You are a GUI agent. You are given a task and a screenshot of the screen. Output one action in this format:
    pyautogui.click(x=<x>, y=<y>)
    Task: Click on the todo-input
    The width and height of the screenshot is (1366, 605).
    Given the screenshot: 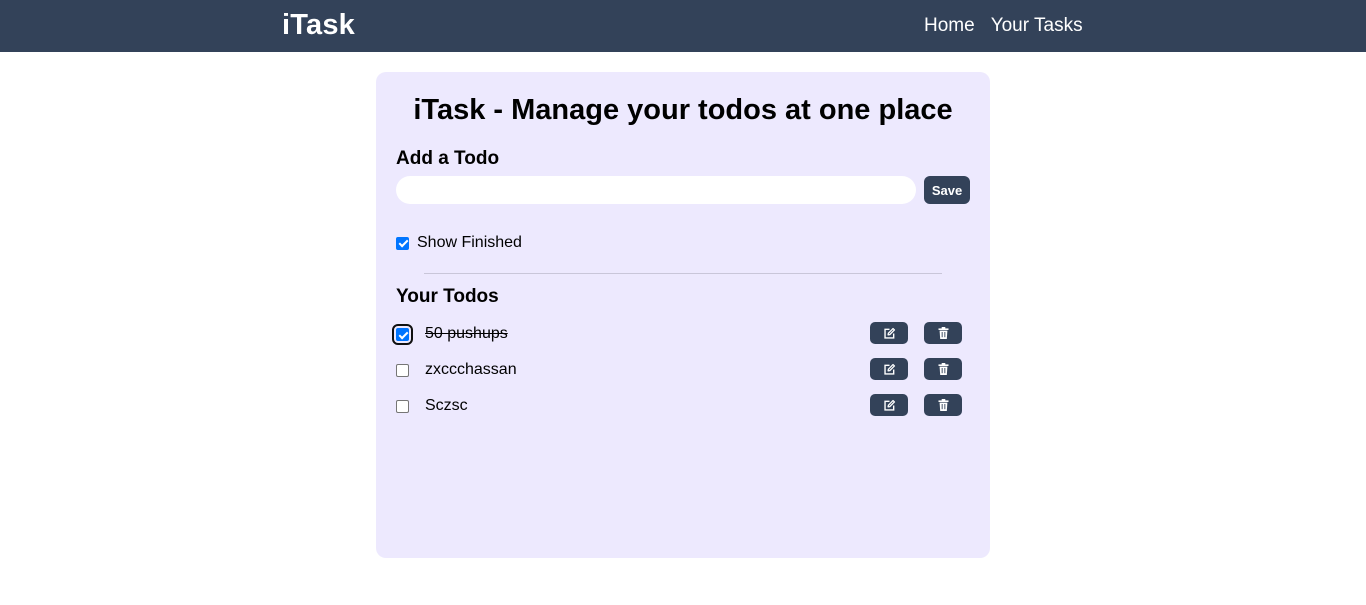 What is the action you would take?
    pyautogui.click(x=656, y=190)
    